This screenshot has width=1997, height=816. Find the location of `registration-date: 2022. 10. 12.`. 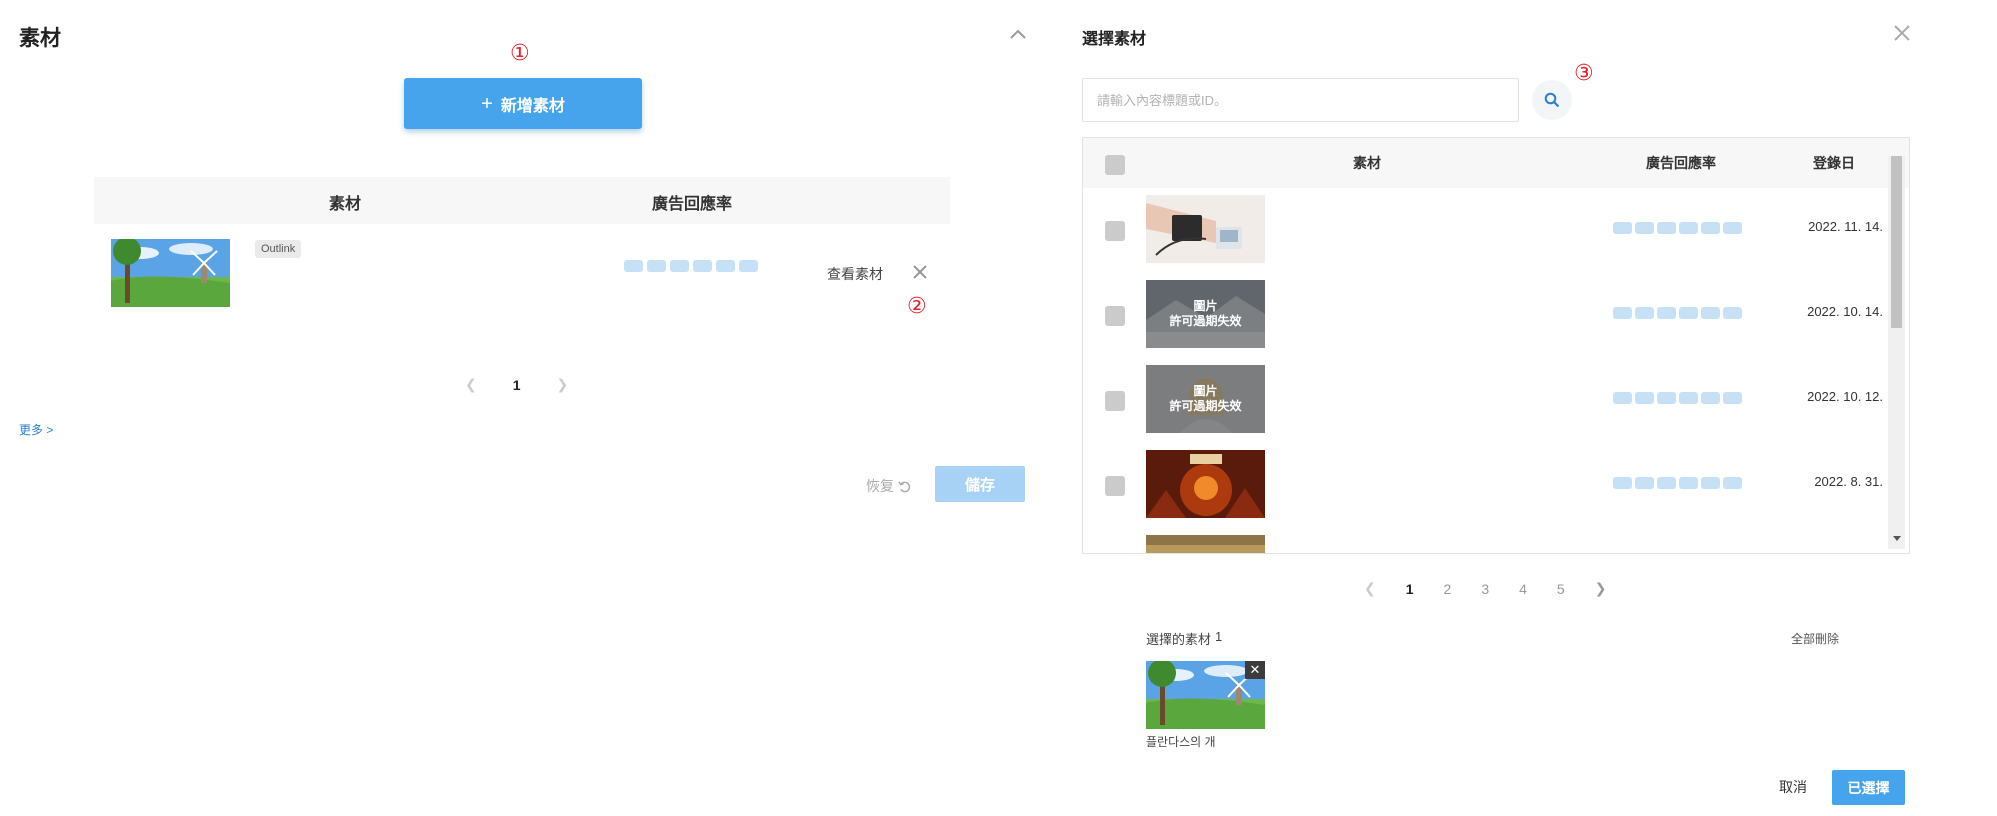

registration-date: 2022. 10. 12. is located at coordinates (1845, 396).